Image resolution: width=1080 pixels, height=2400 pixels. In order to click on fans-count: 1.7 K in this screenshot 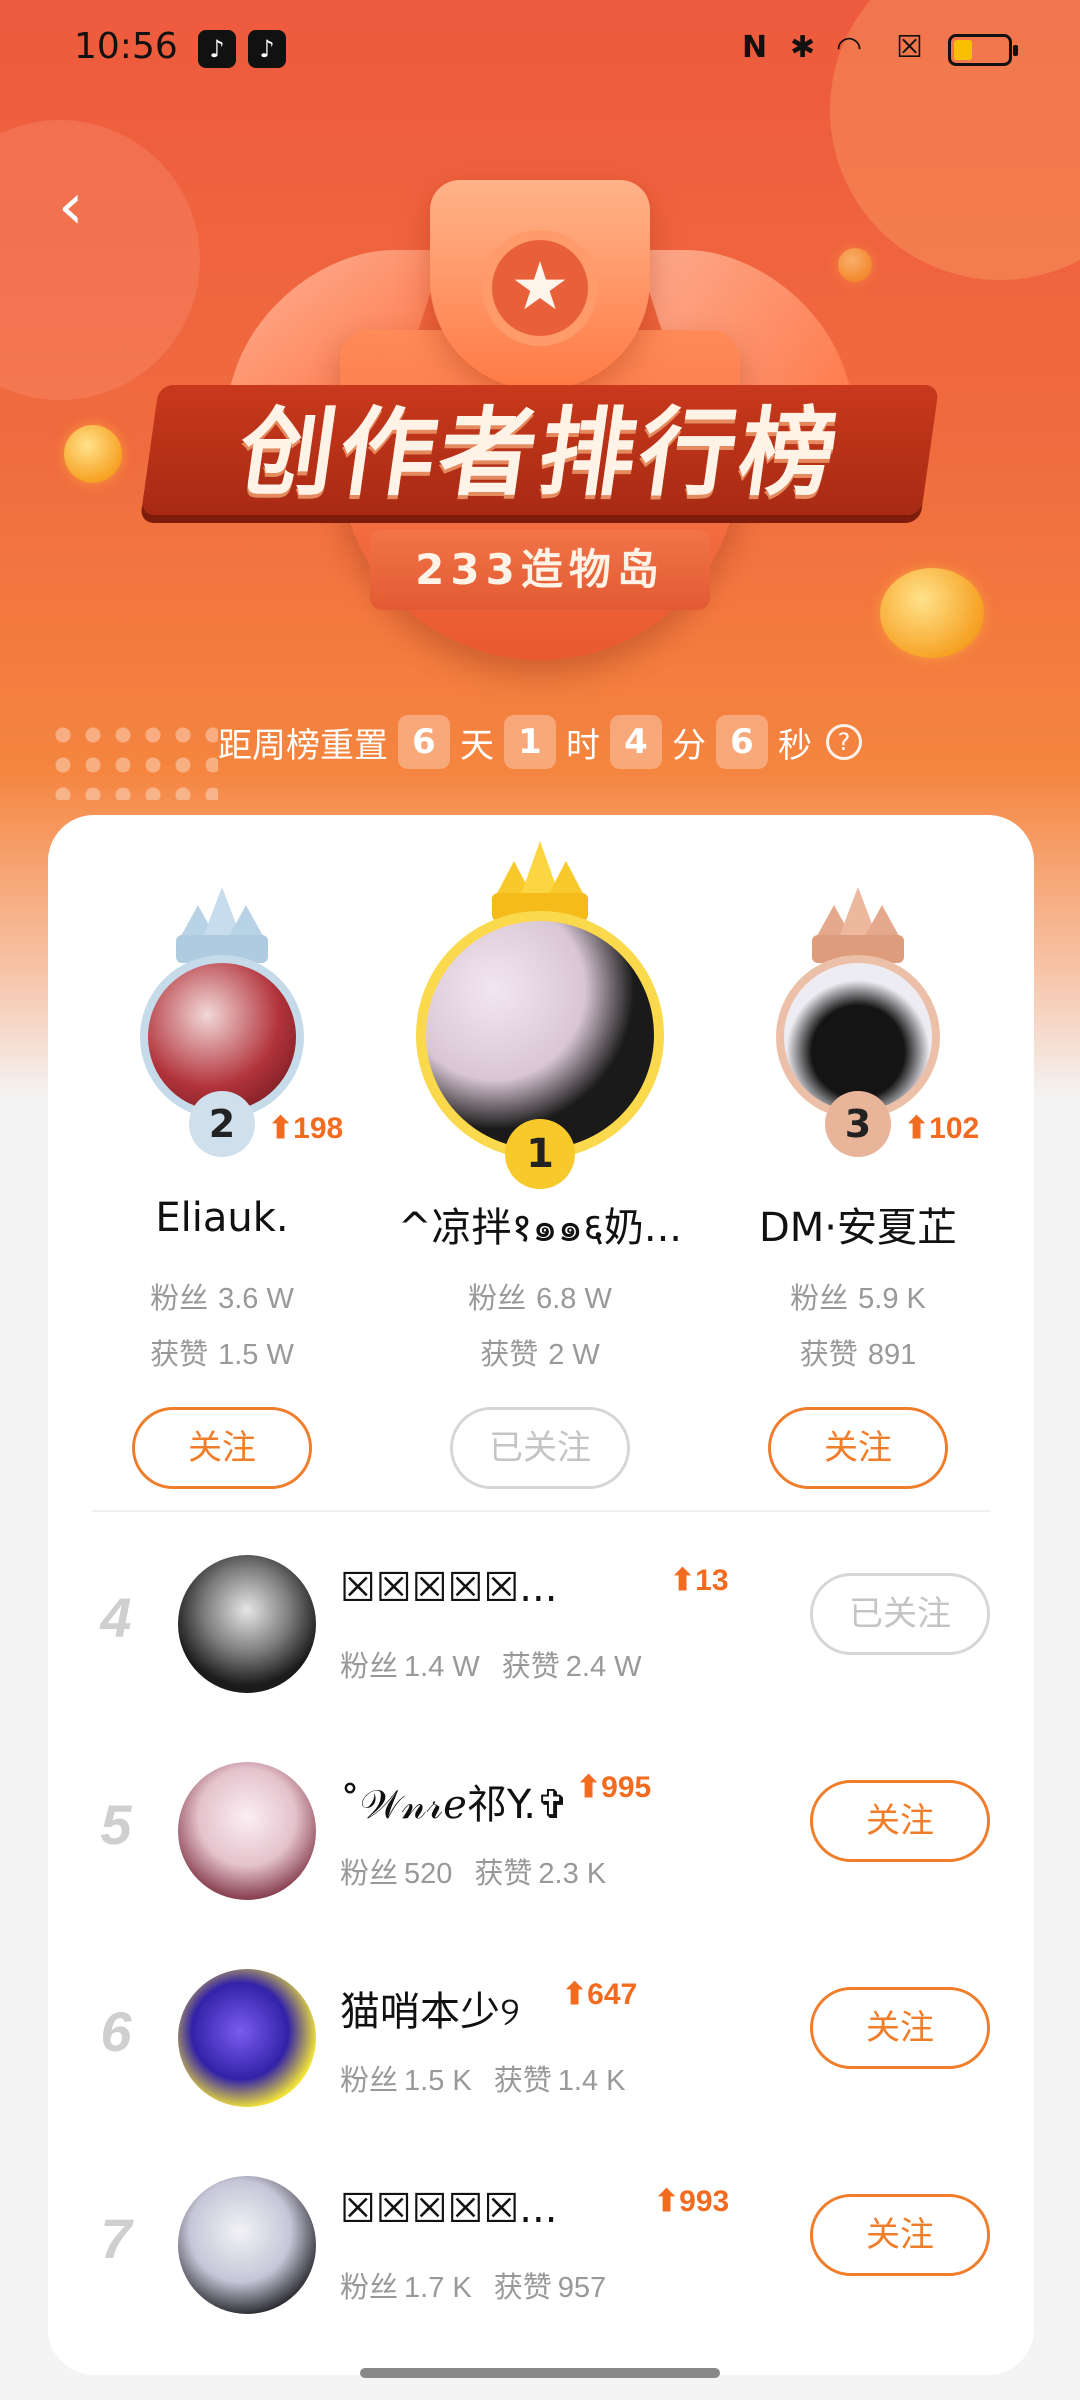, I will do `click(438, 2288)`.